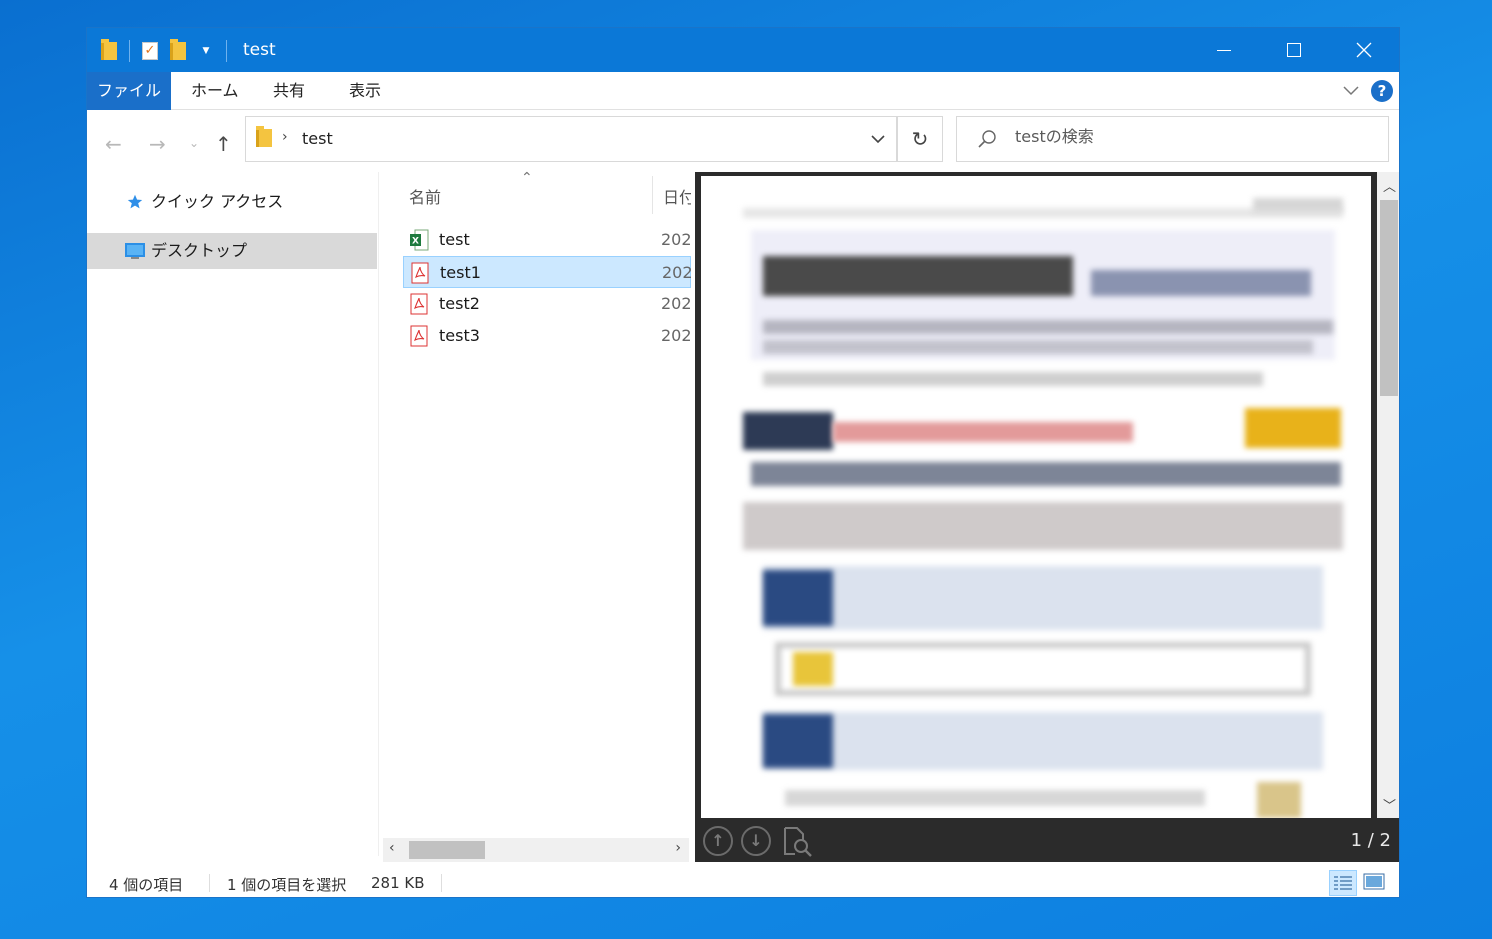 This screenshot has width=1492, height=939. I want to click on search-input, so click(1165, 136).